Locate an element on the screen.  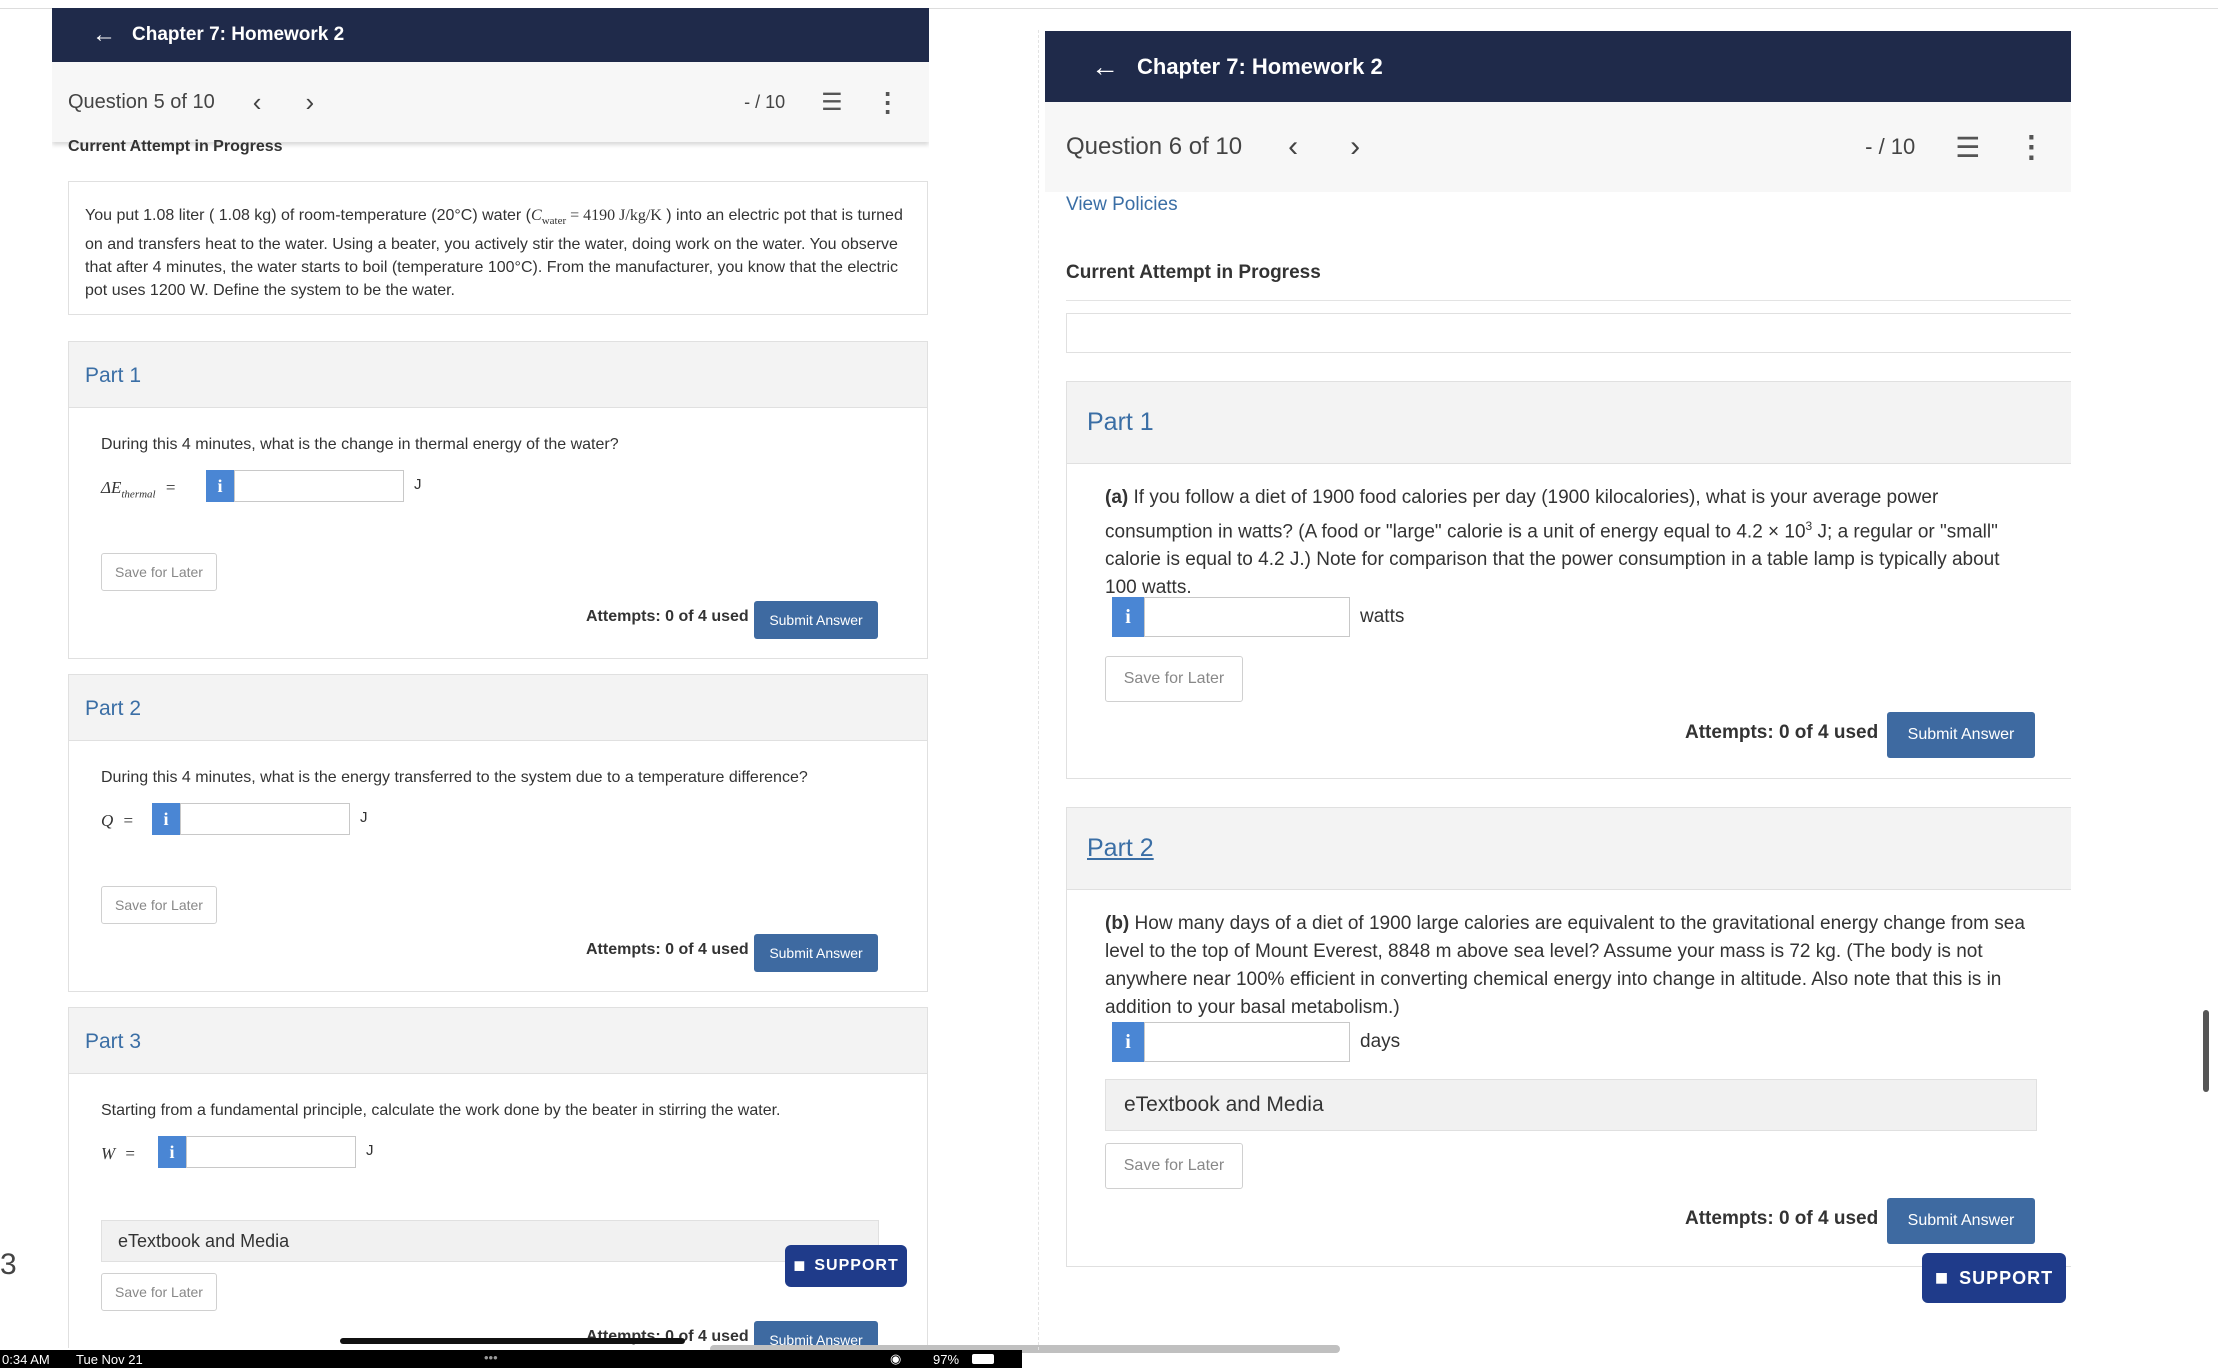
part-title-link: Part 2 is located at coordinates (1120, 848).